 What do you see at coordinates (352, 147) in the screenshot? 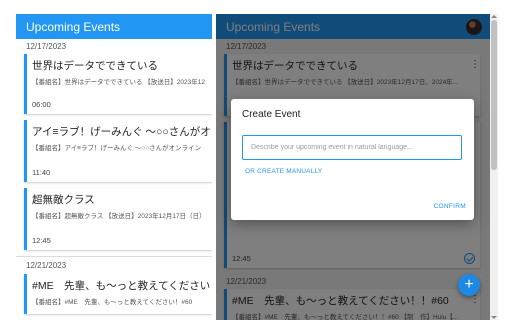
I see `event-description-input` at bounding box center [352, 147].